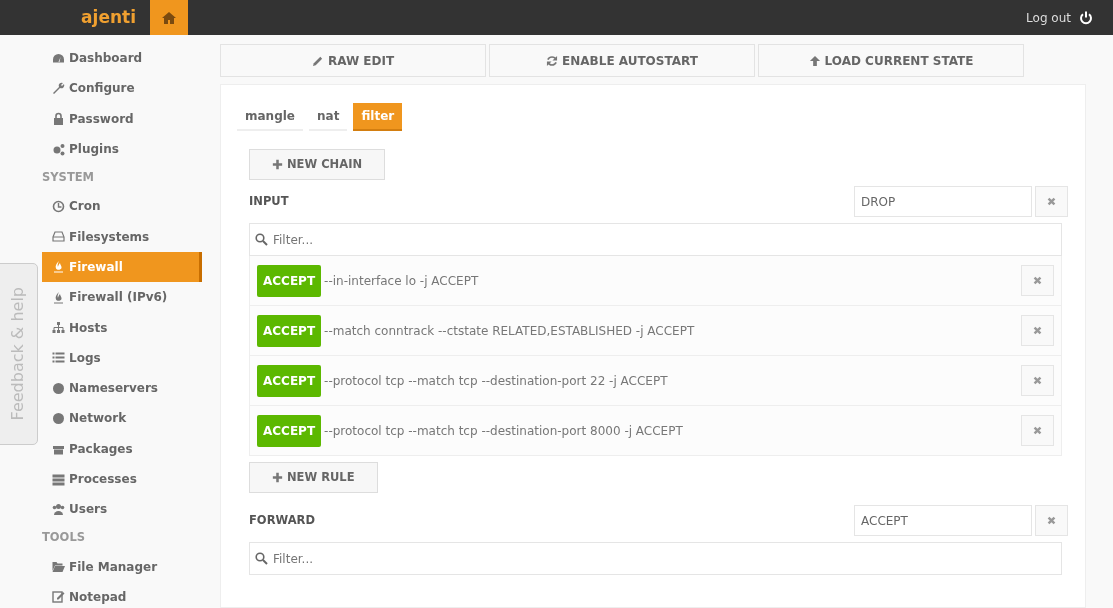 The image size is (1113, 608). What do you see at coordinates (1059, 17) in the screenshot?
I see `logout-button: Log out` at bounding box center [1059, 17].